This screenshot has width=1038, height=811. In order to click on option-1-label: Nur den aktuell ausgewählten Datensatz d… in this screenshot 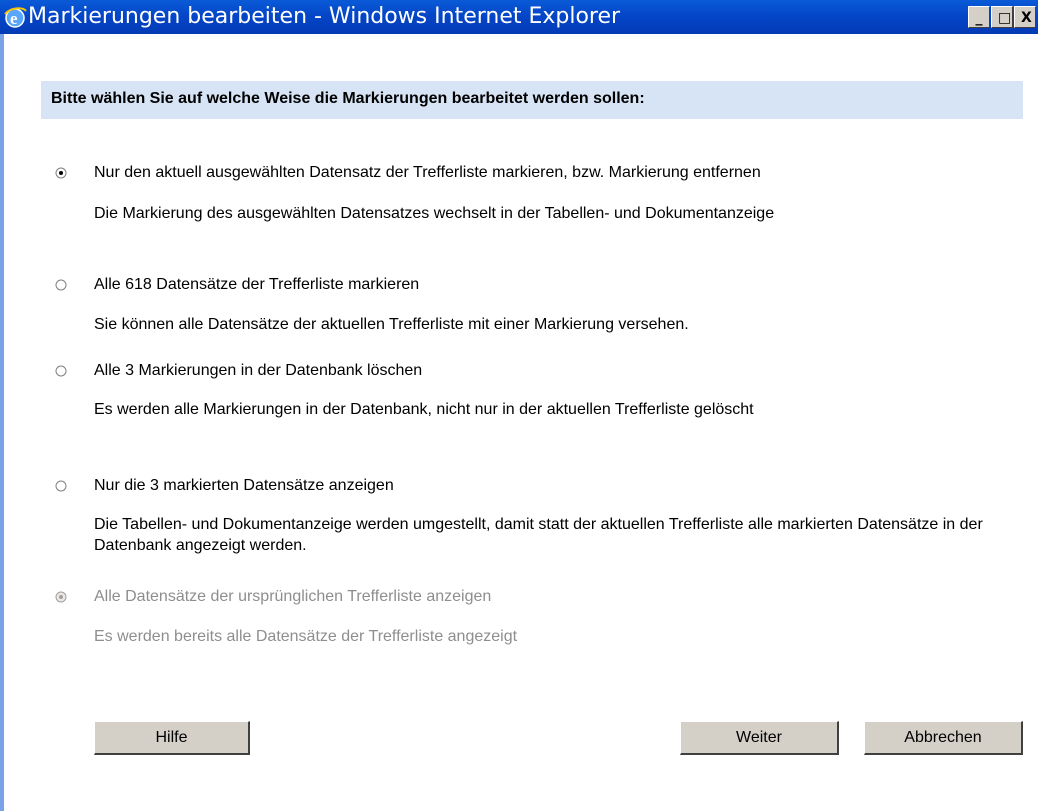, I will do `click(427, 173)`.